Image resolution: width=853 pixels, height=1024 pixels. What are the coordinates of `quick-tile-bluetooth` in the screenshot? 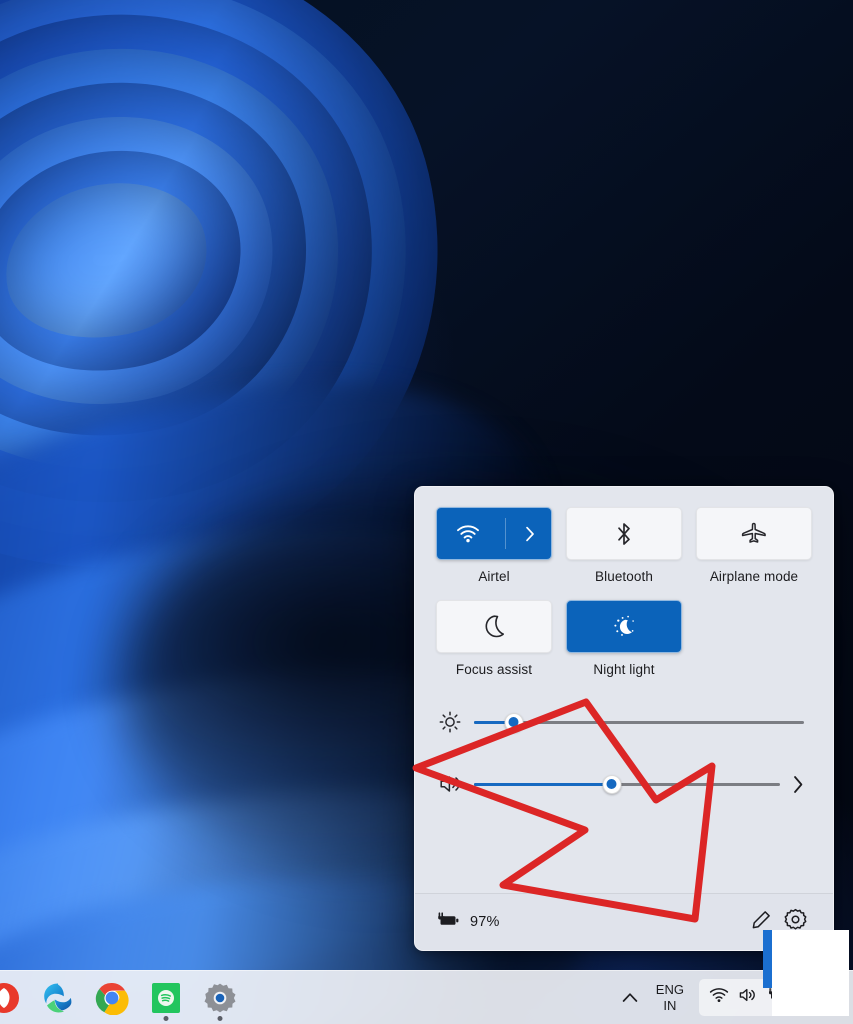 It's located at (624, 533).